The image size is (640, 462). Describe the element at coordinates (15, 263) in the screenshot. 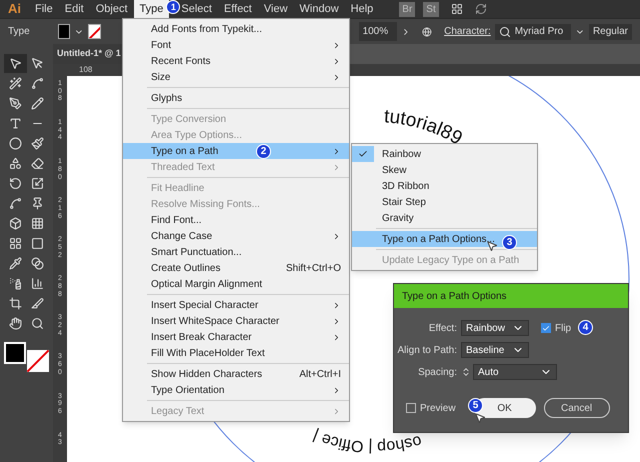

I see `eyedropper-icon` at that location.